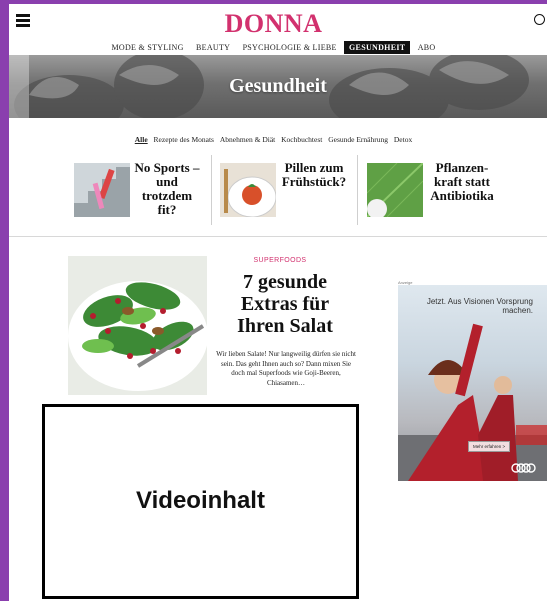 This screenshot has width=547, height=601. What do you see at coordinates (4, 300) in the screenshot?
I see `browser-frame-left` at bounding box center [4, 300].